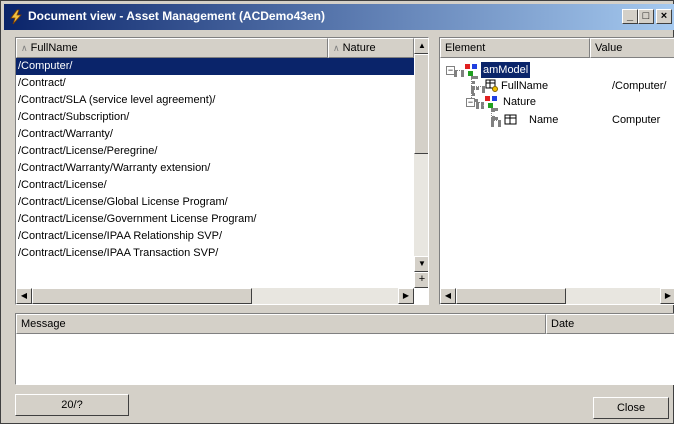 This screenshot has width=674, height=424. I want to click on maximize-button: □, so click(646, 16).